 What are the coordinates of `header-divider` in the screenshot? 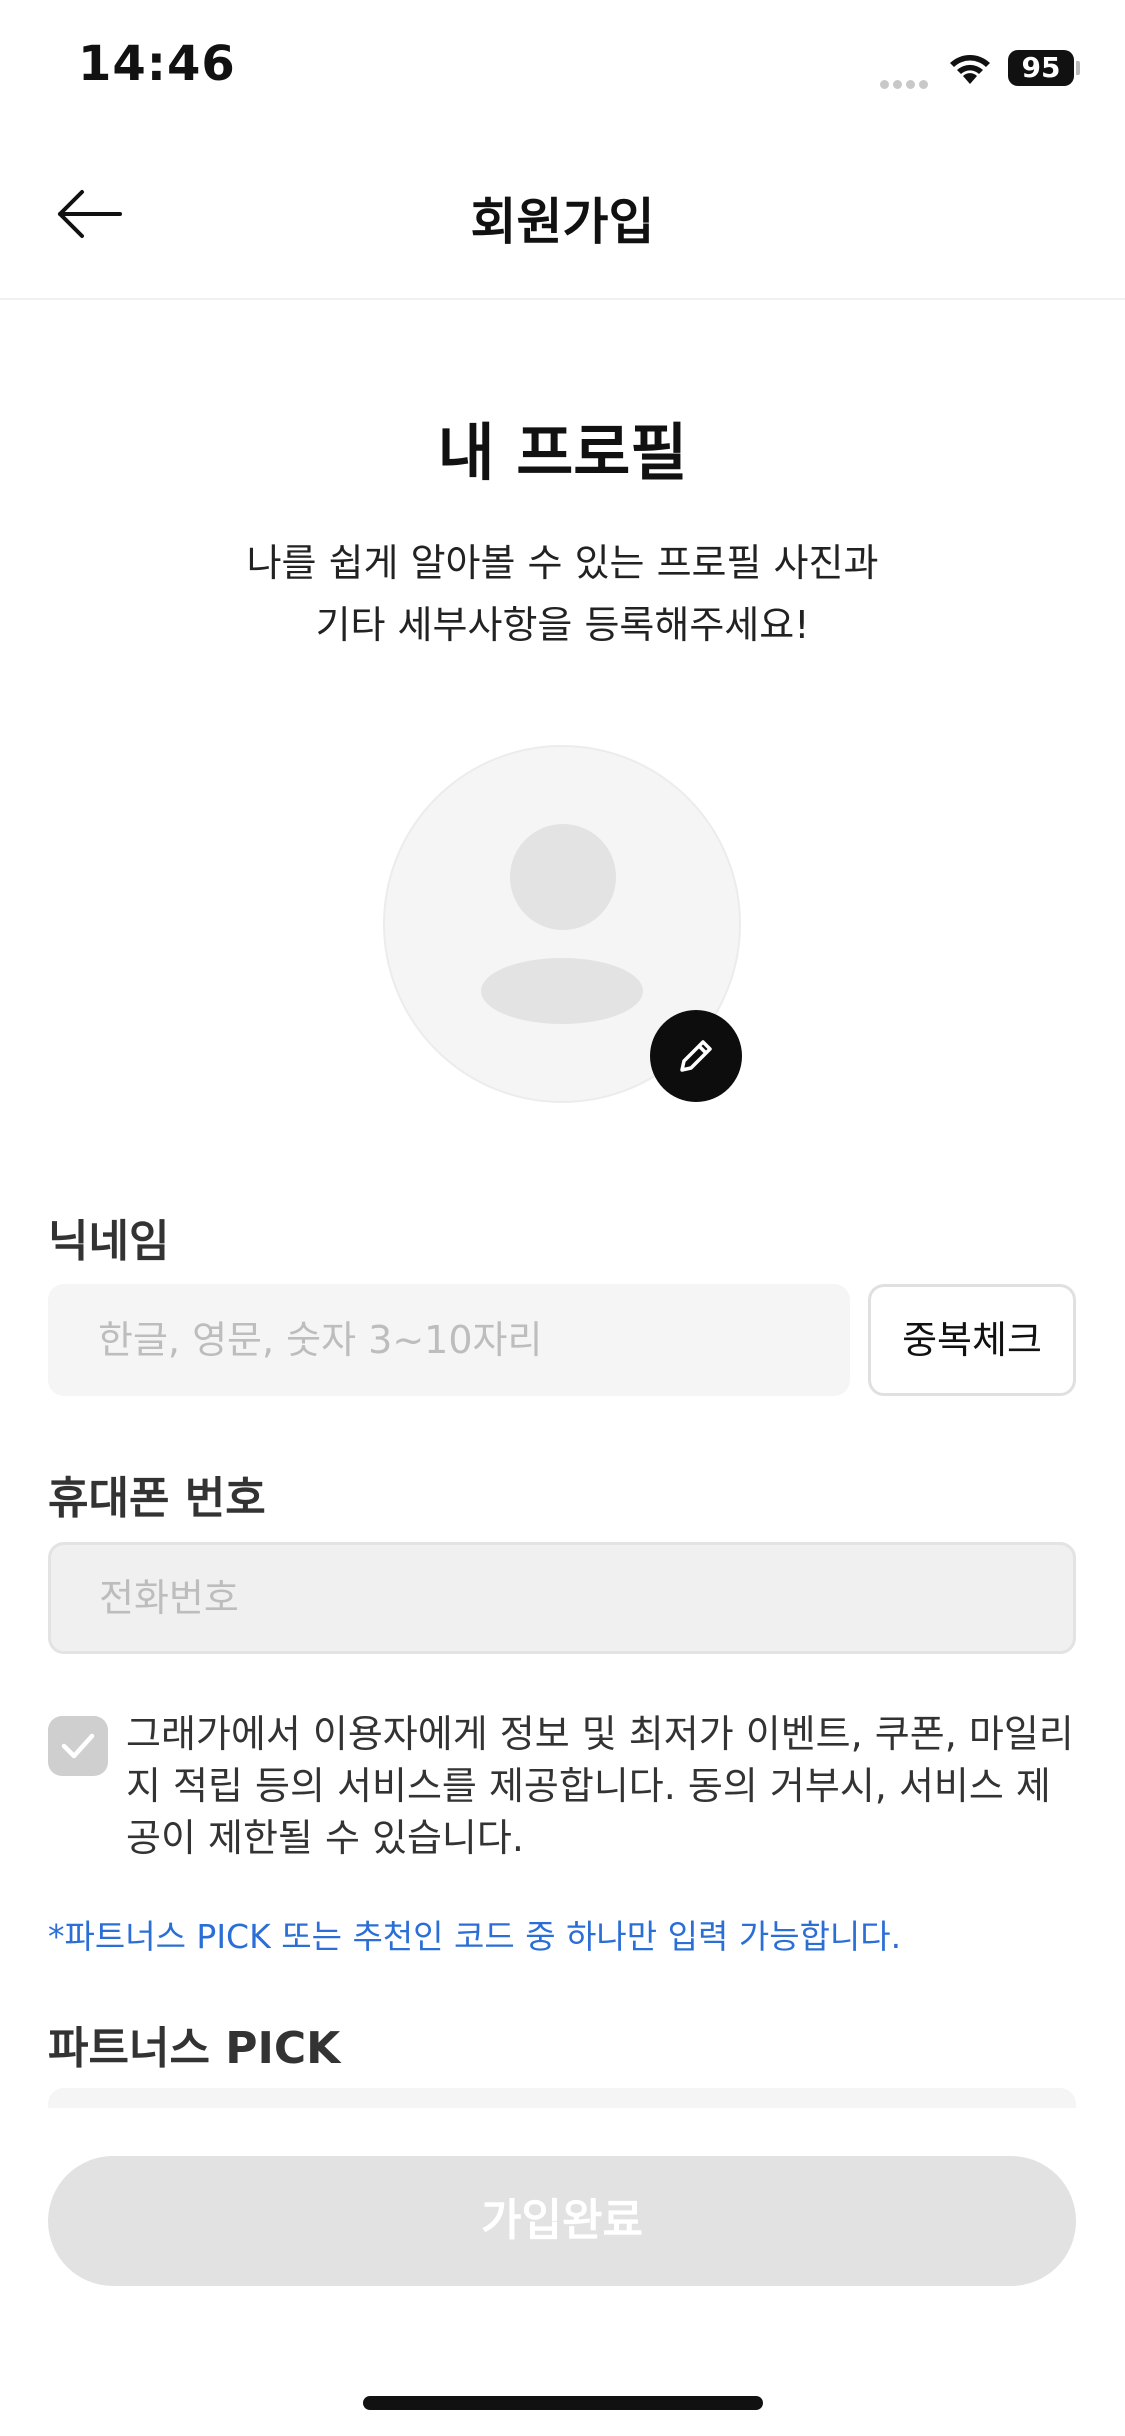 It's located at (562, 299).